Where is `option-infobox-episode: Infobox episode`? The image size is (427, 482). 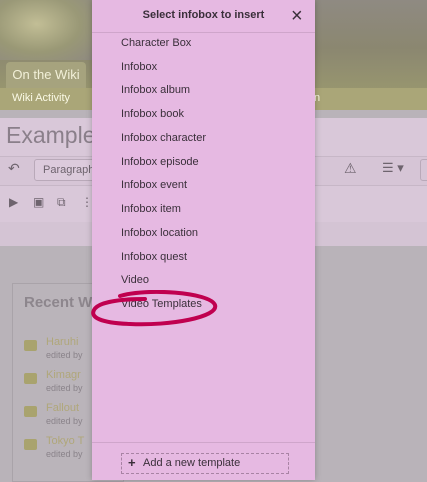 option-infobox-episode: Infobox episode is located at coordinates (203, 163).